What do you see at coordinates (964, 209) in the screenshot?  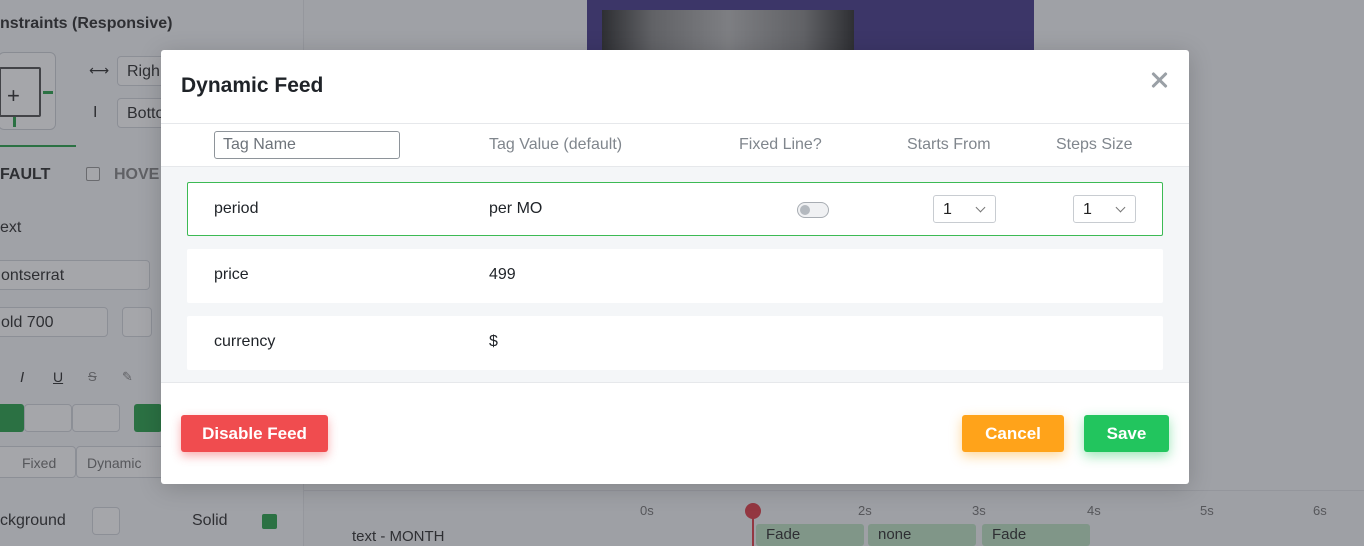 I see `starts-from-select: 1` at bounding box center [964, 209].